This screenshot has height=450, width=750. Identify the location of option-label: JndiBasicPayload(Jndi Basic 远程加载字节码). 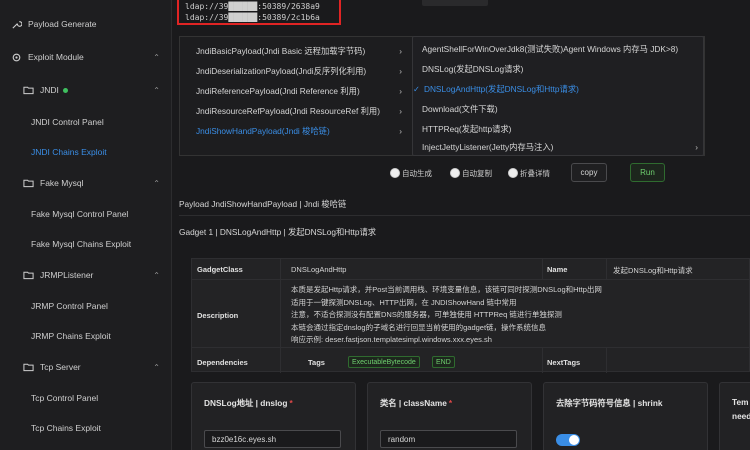
(281, 51).